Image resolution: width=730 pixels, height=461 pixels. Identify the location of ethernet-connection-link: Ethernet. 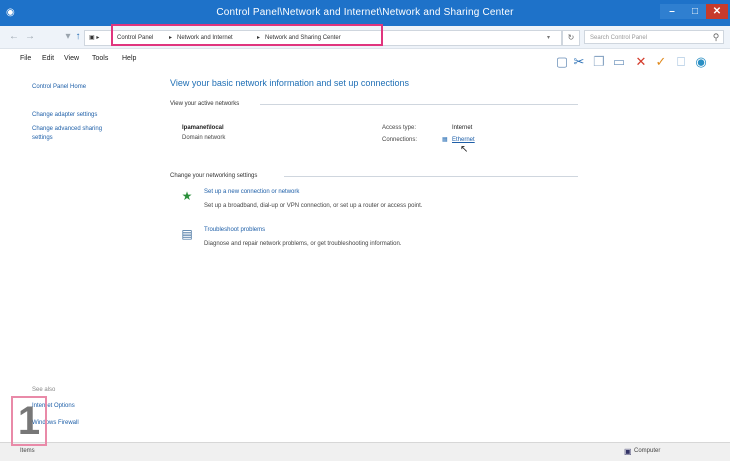
(463, 140).